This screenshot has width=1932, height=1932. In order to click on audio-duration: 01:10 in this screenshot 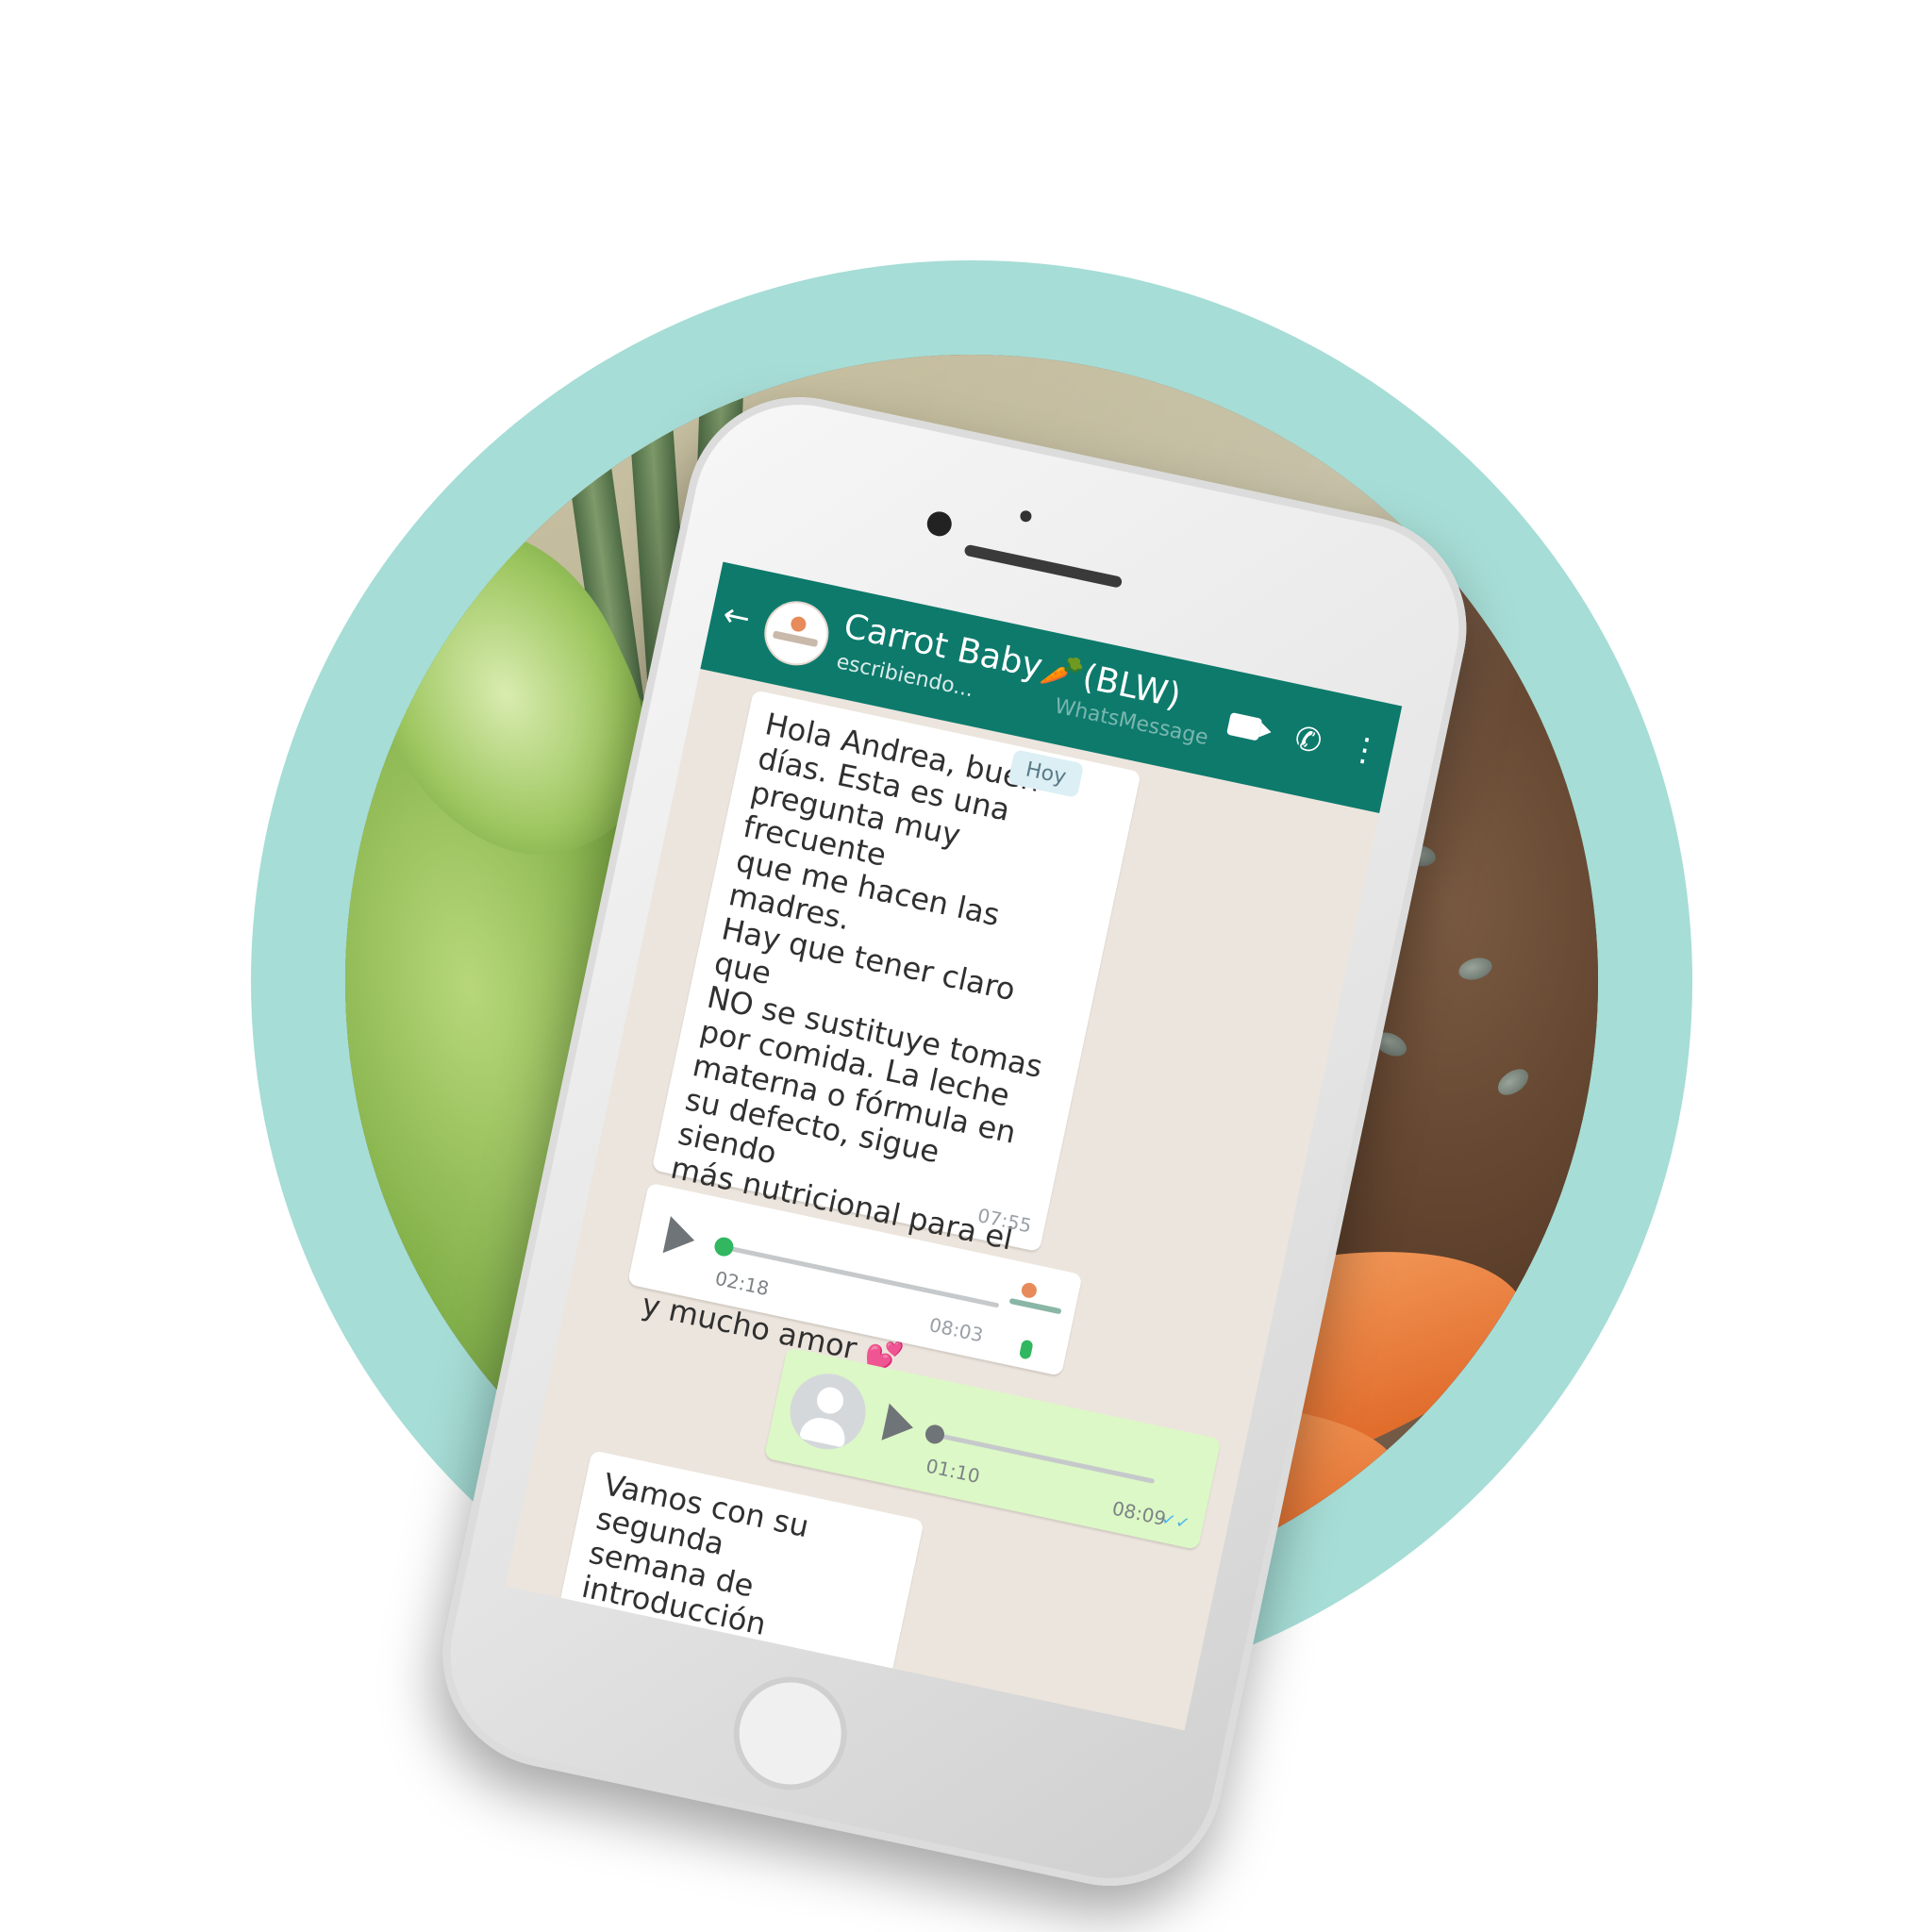, I will do `click(953, 1471)`.